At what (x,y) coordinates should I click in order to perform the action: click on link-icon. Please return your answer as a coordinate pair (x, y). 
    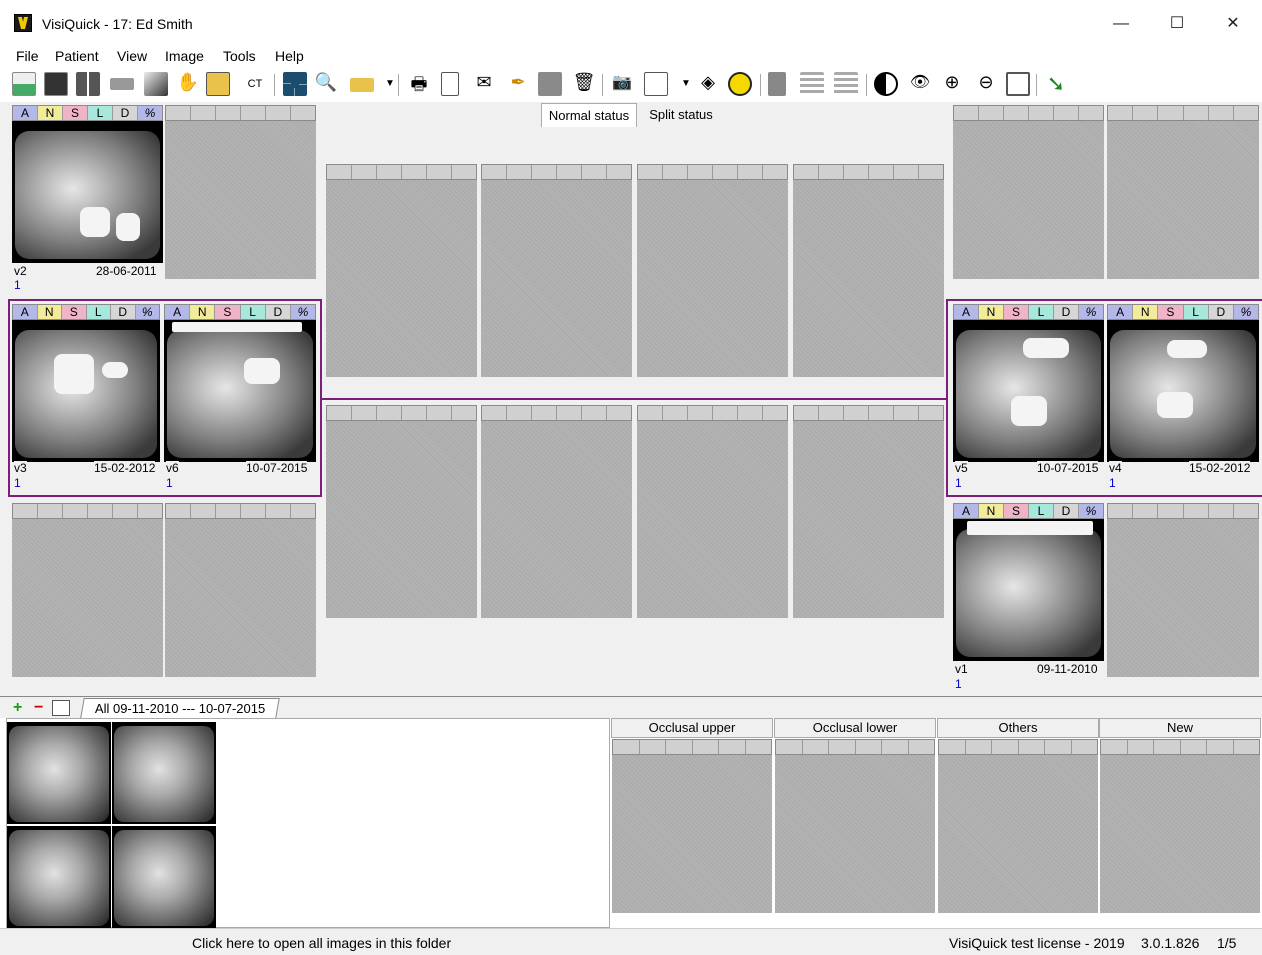
    Looking at the image, I should click on (362, 85).